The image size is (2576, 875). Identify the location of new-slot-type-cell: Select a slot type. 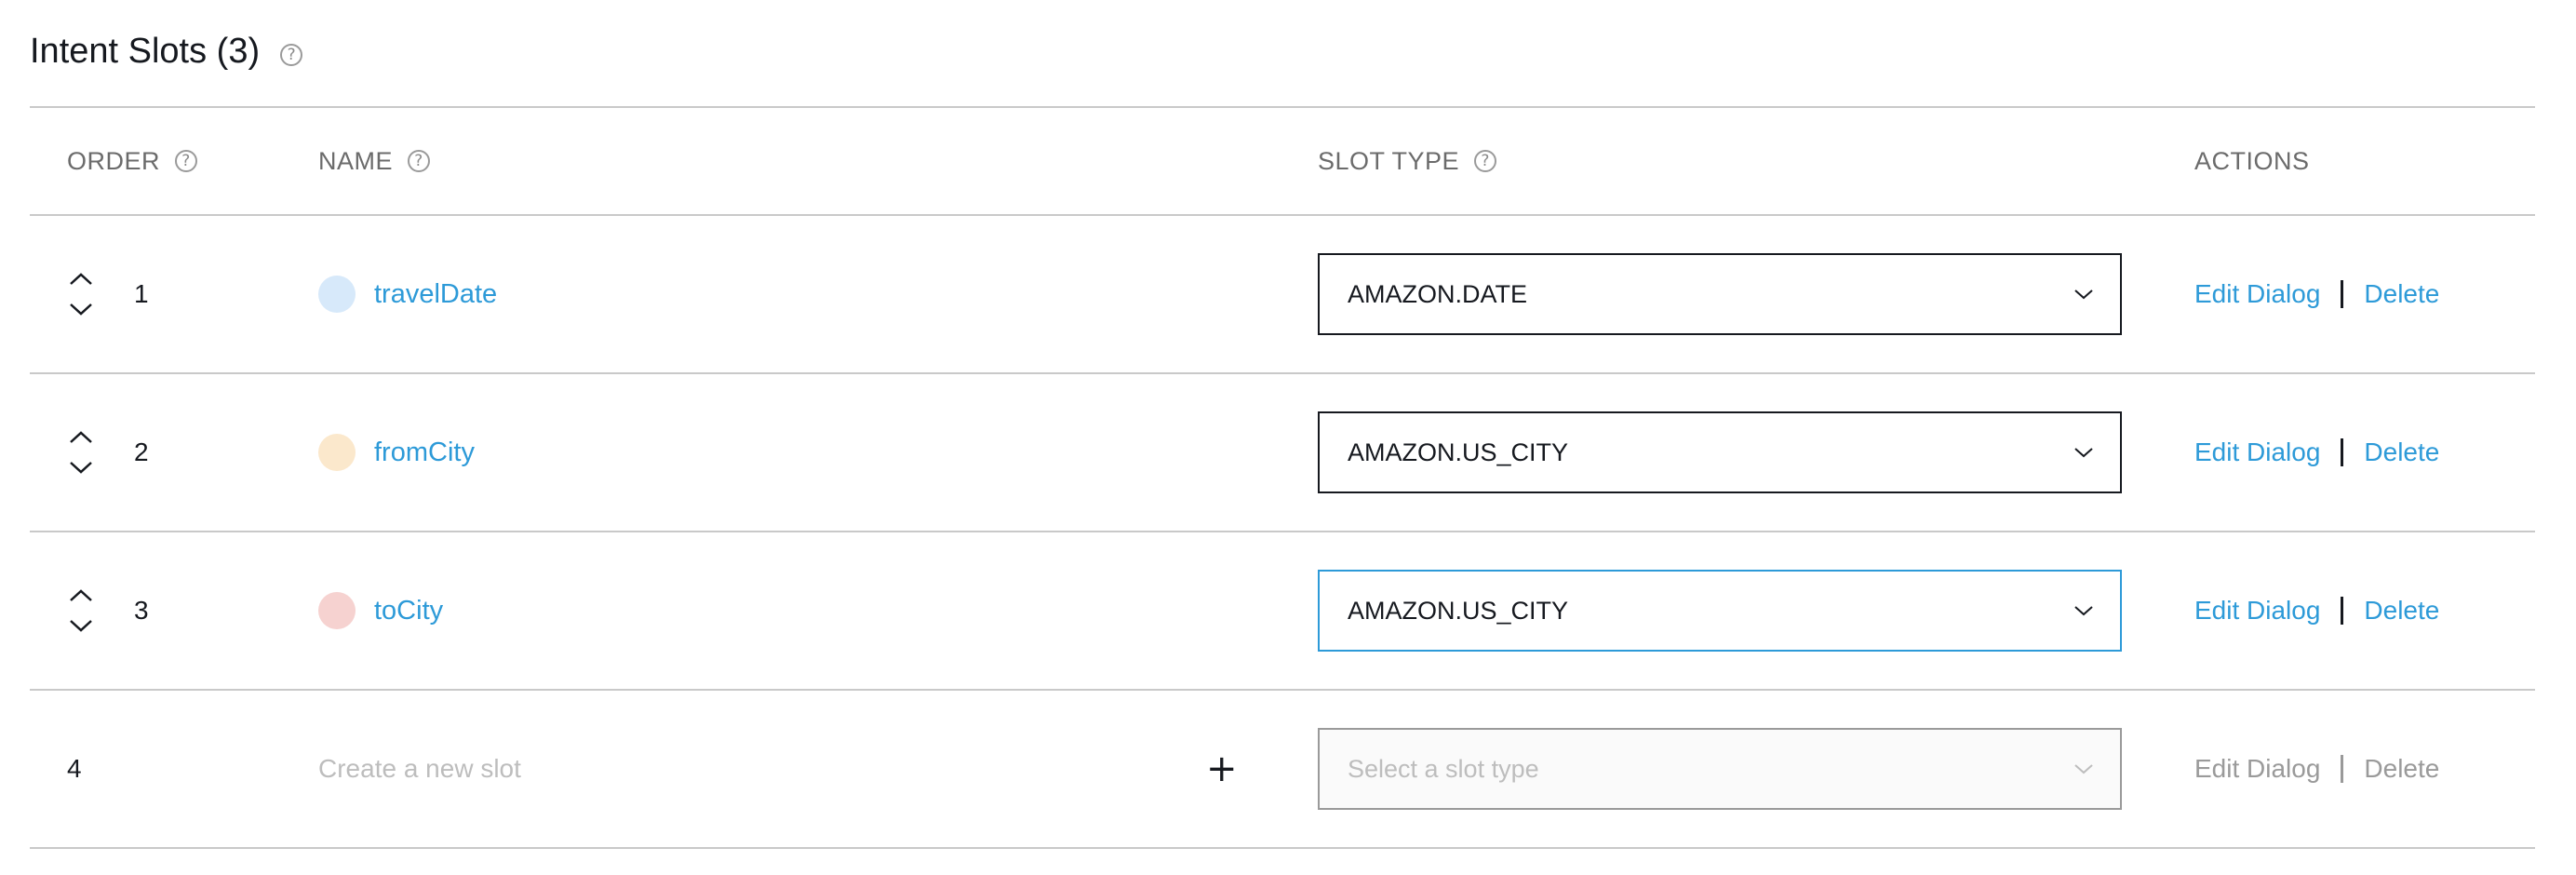
(1720, 769).